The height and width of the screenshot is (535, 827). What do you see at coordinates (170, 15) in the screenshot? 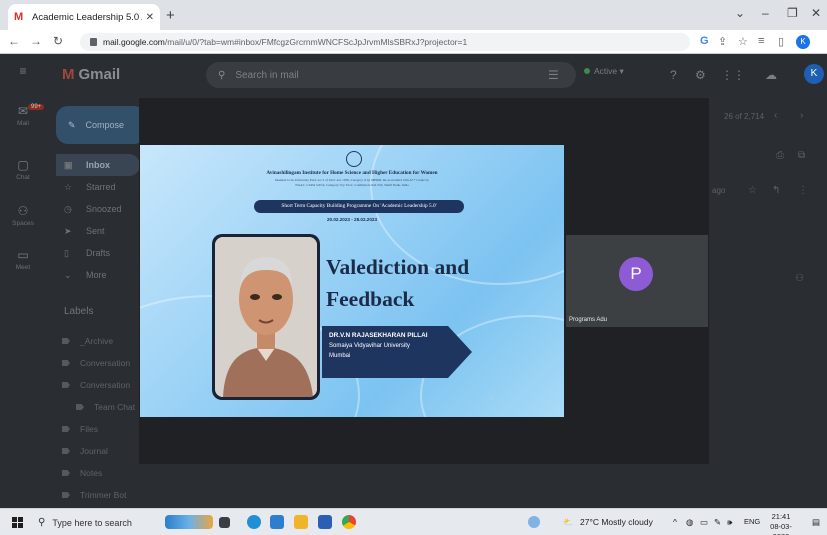
I see `new-tab-button: +` at bounding box center [170, 15].